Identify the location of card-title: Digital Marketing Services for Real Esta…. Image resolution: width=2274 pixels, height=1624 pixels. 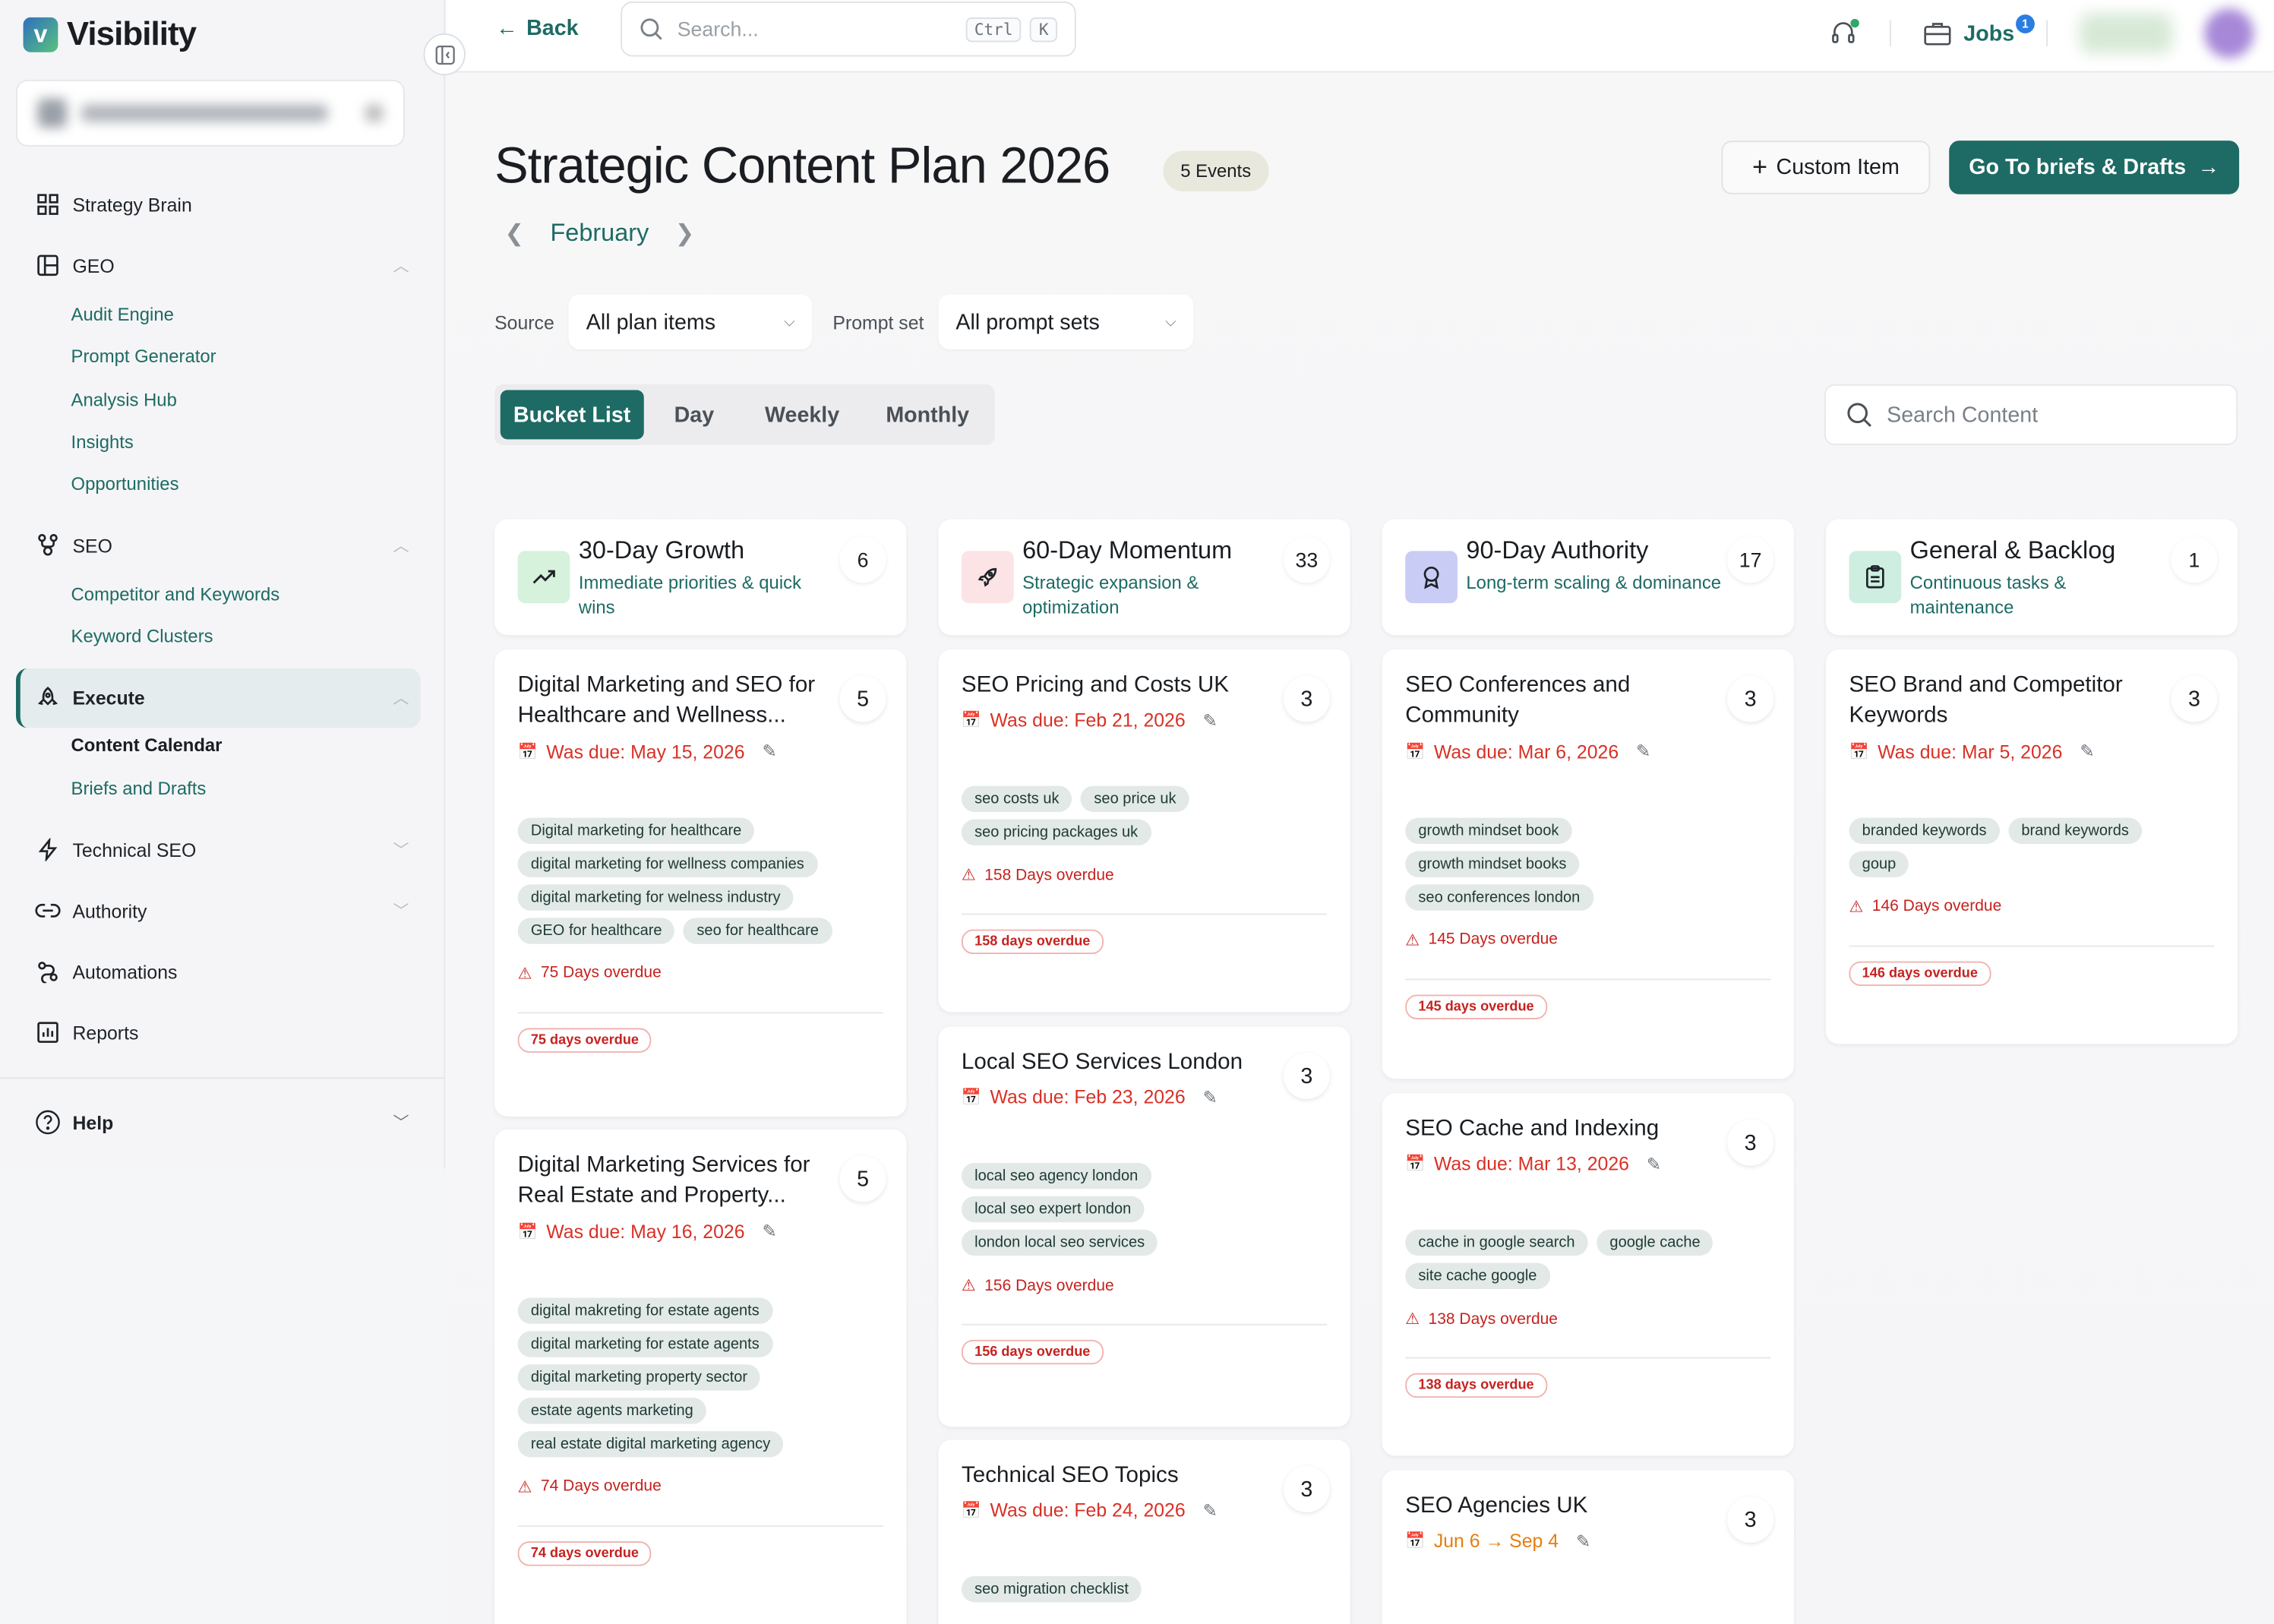
(663, 1181).